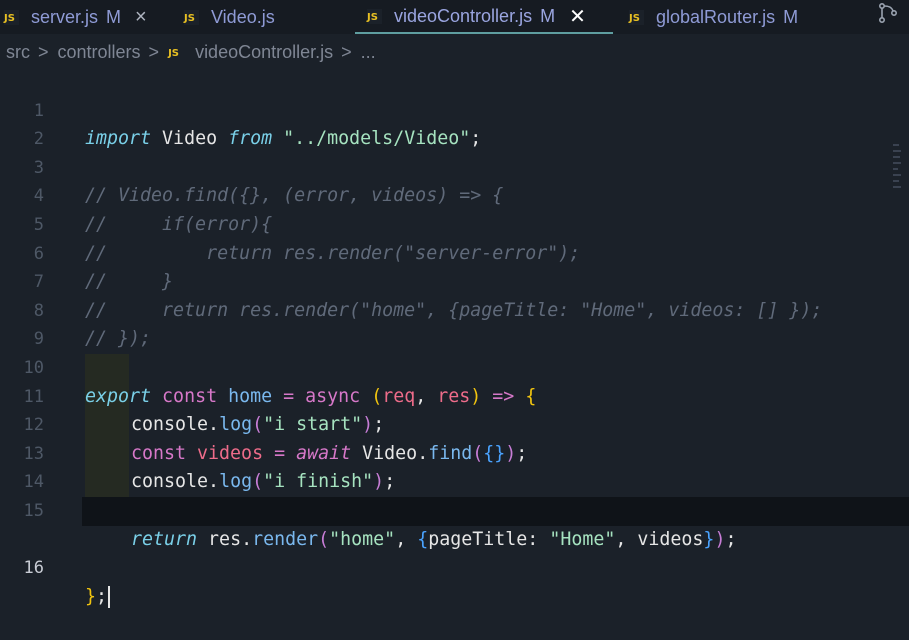 The width and height of the screenshot is (909, 640). I want to click on bracket: {, so click(423, 539).